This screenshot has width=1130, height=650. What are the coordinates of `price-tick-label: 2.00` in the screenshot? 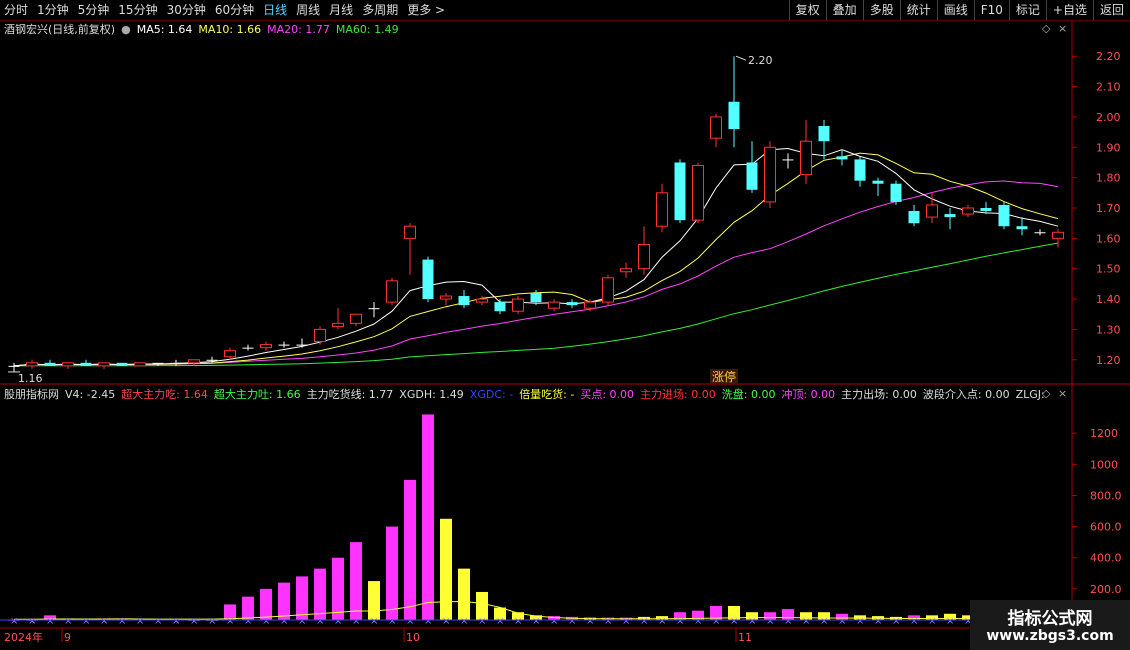 It's located at (1108, 117).